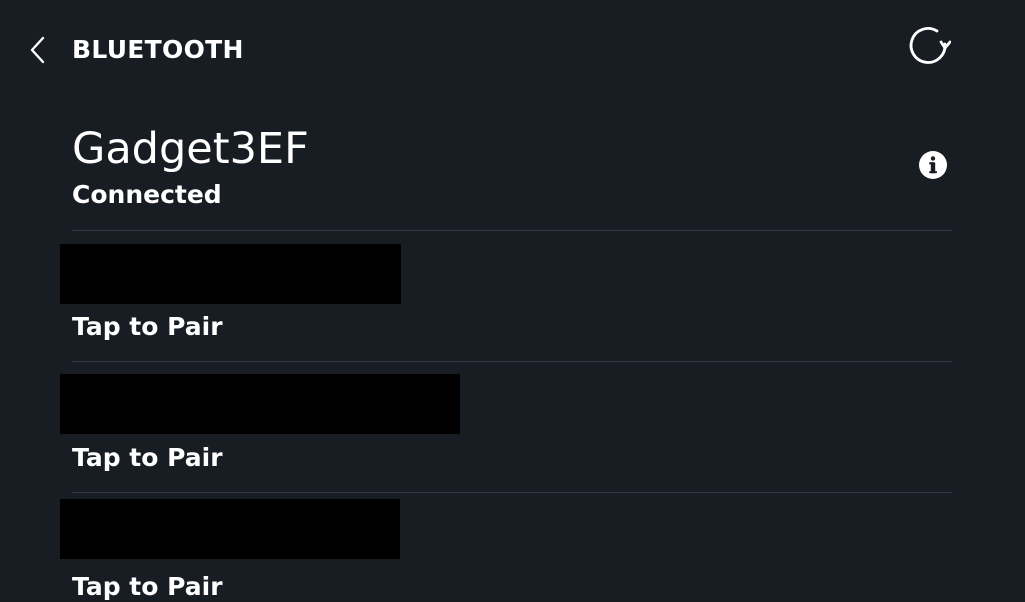  I want to click on info-icon, so click(933, 165).